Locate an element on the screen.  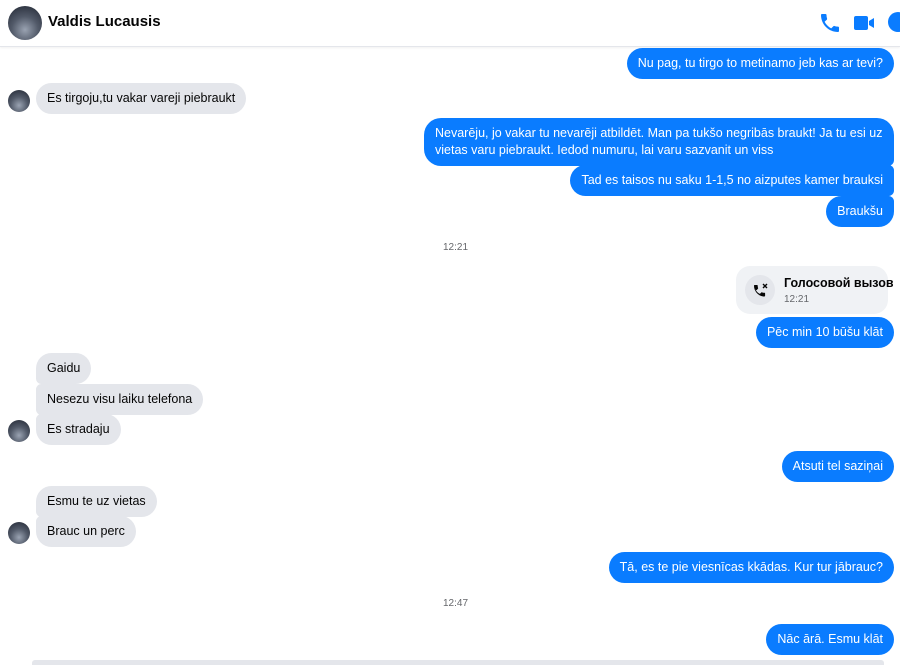
incoming-message: Gaidu is located at coordinates (64, 368).